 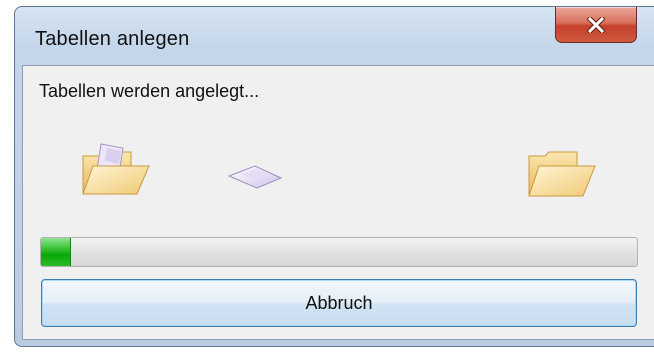 I want to click on close-button, so click(x=596, y=25).